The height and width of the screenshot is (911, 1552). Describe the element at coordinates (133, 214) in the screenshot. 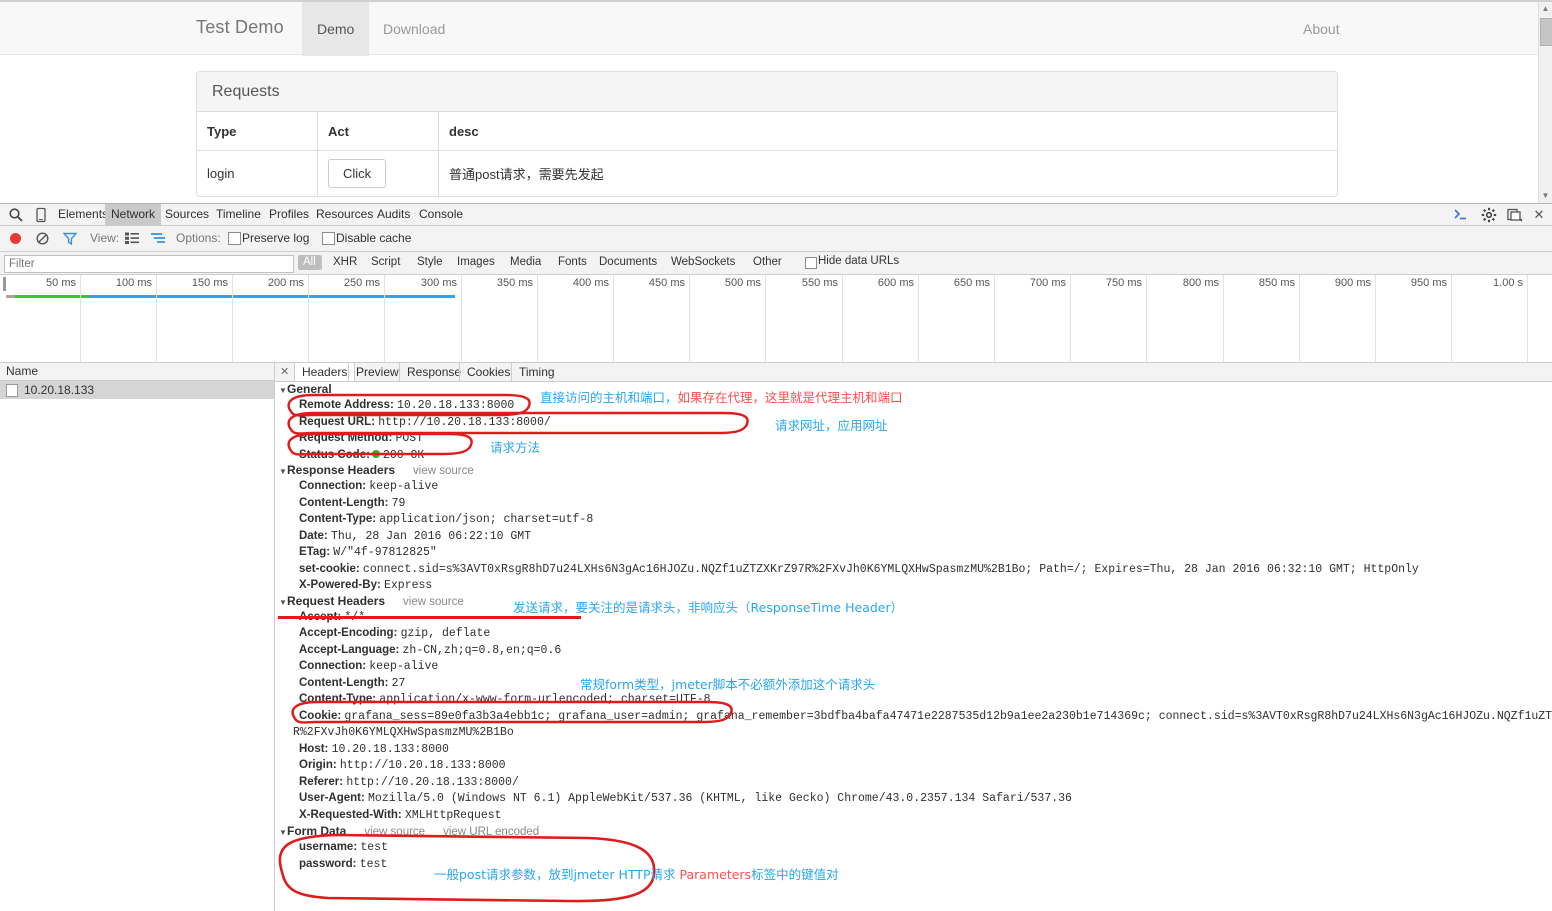

I see `tab-network: Network` at that location.